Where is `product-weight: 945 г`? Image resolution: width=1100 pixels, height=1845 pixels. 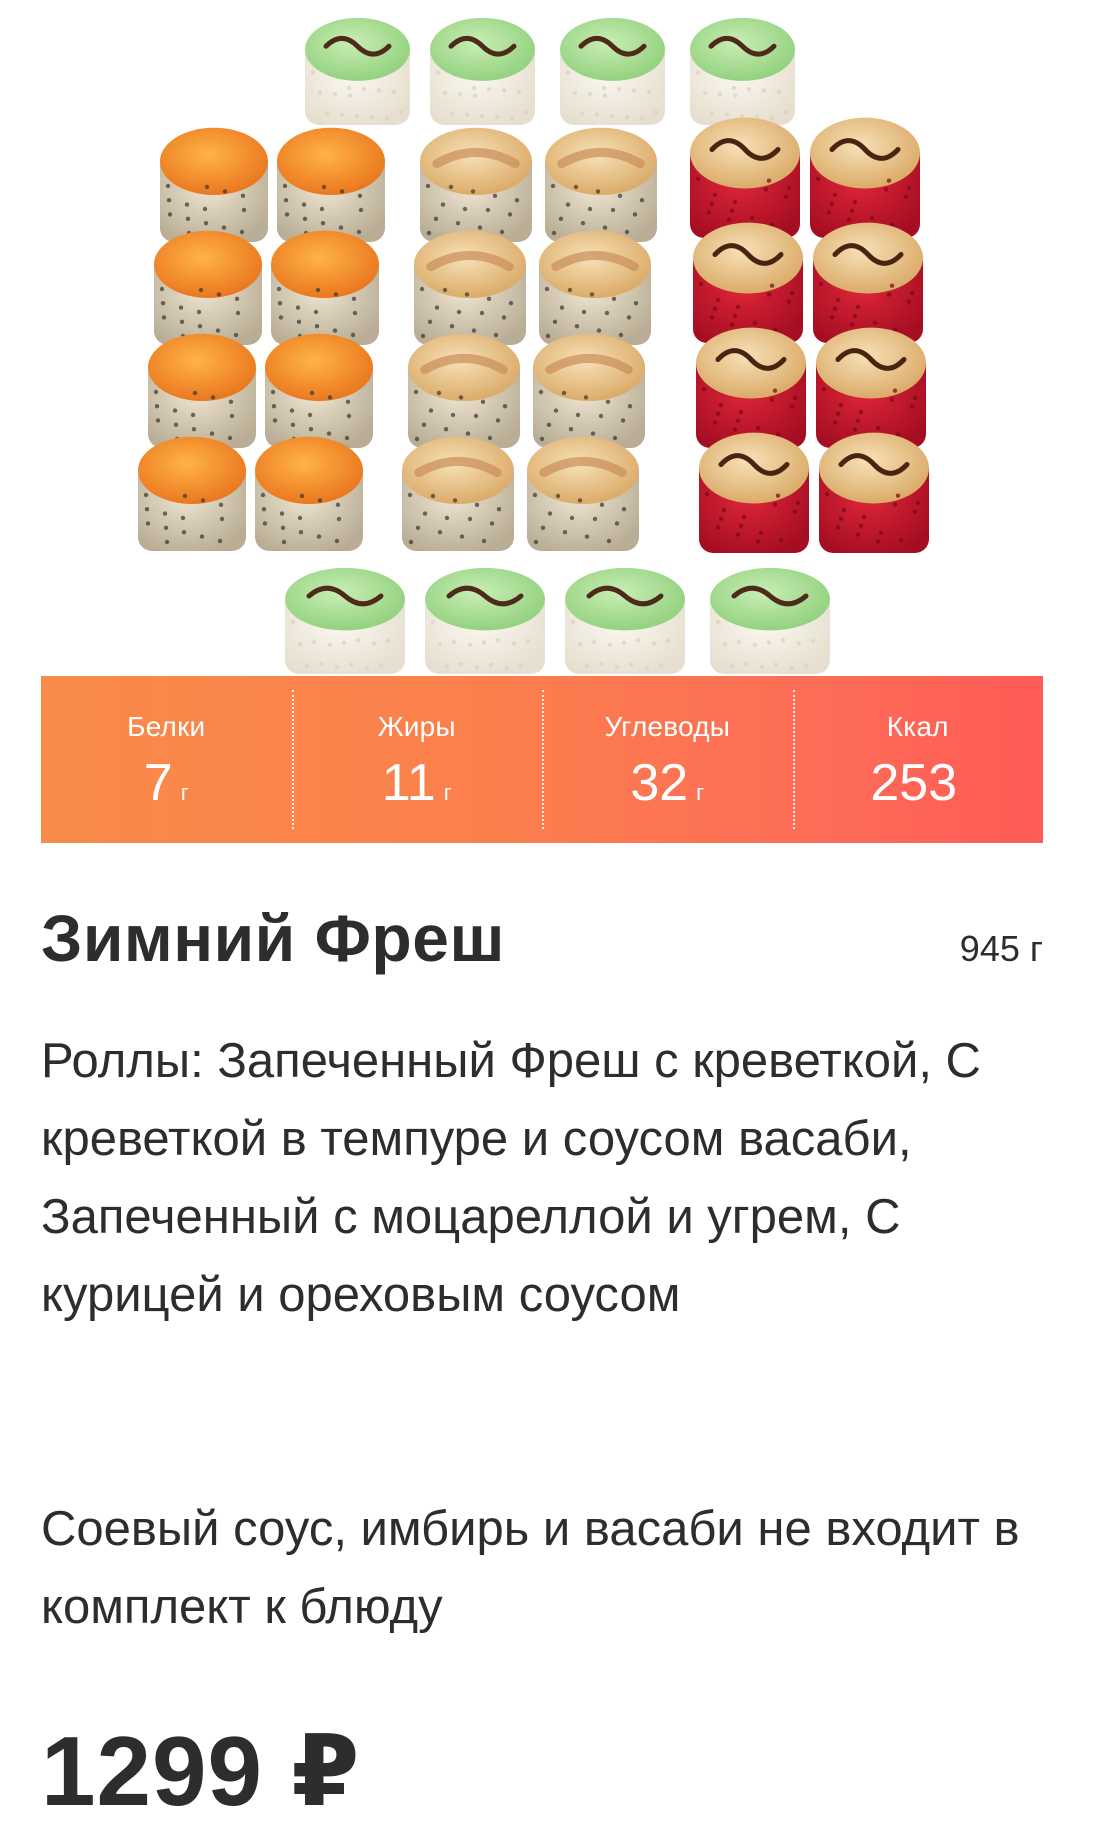
product-weight: 945 г is located at coordinates (1001, 948).